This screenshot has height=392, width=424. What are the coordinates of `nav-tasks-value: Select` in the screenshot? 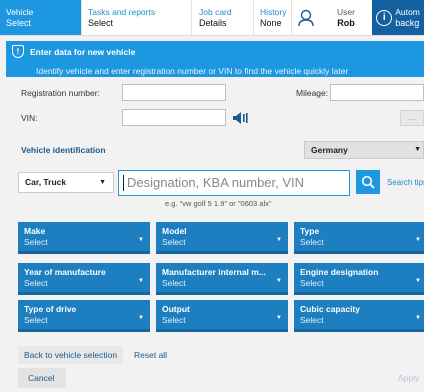 It's located at (101, 22).